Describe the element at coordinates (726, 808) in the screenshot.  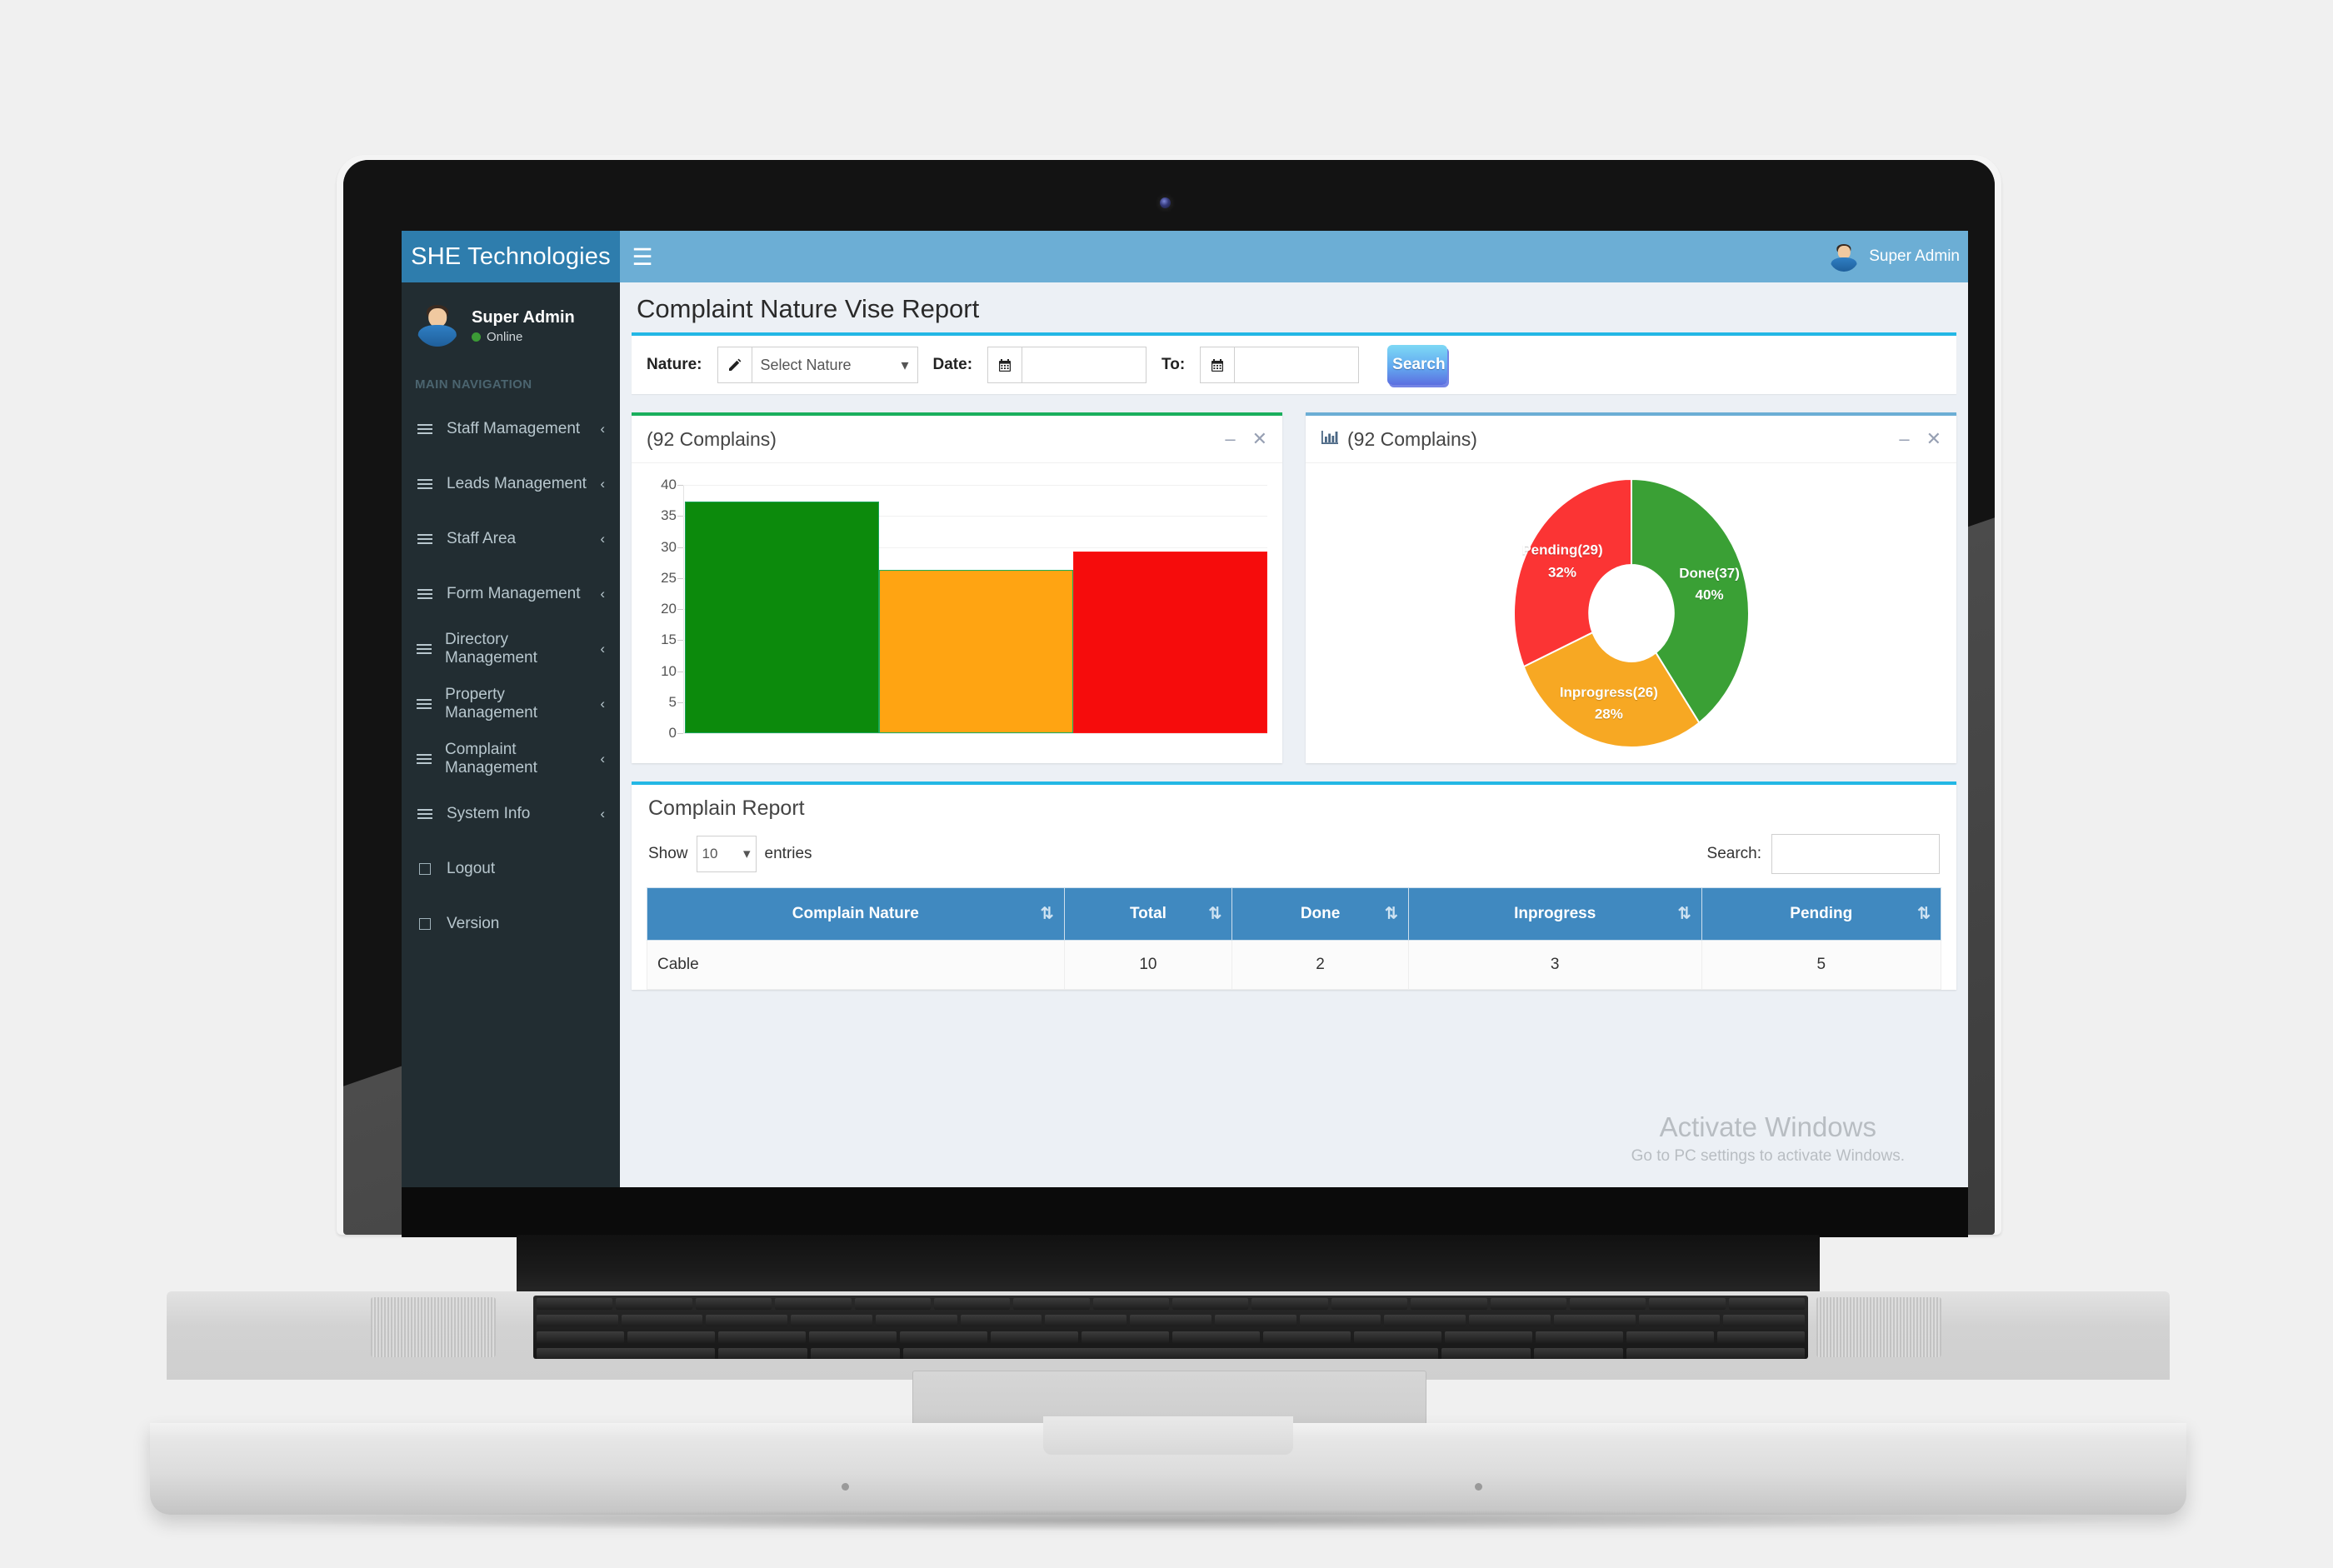
I see `report-title: Complain Report` at that location.